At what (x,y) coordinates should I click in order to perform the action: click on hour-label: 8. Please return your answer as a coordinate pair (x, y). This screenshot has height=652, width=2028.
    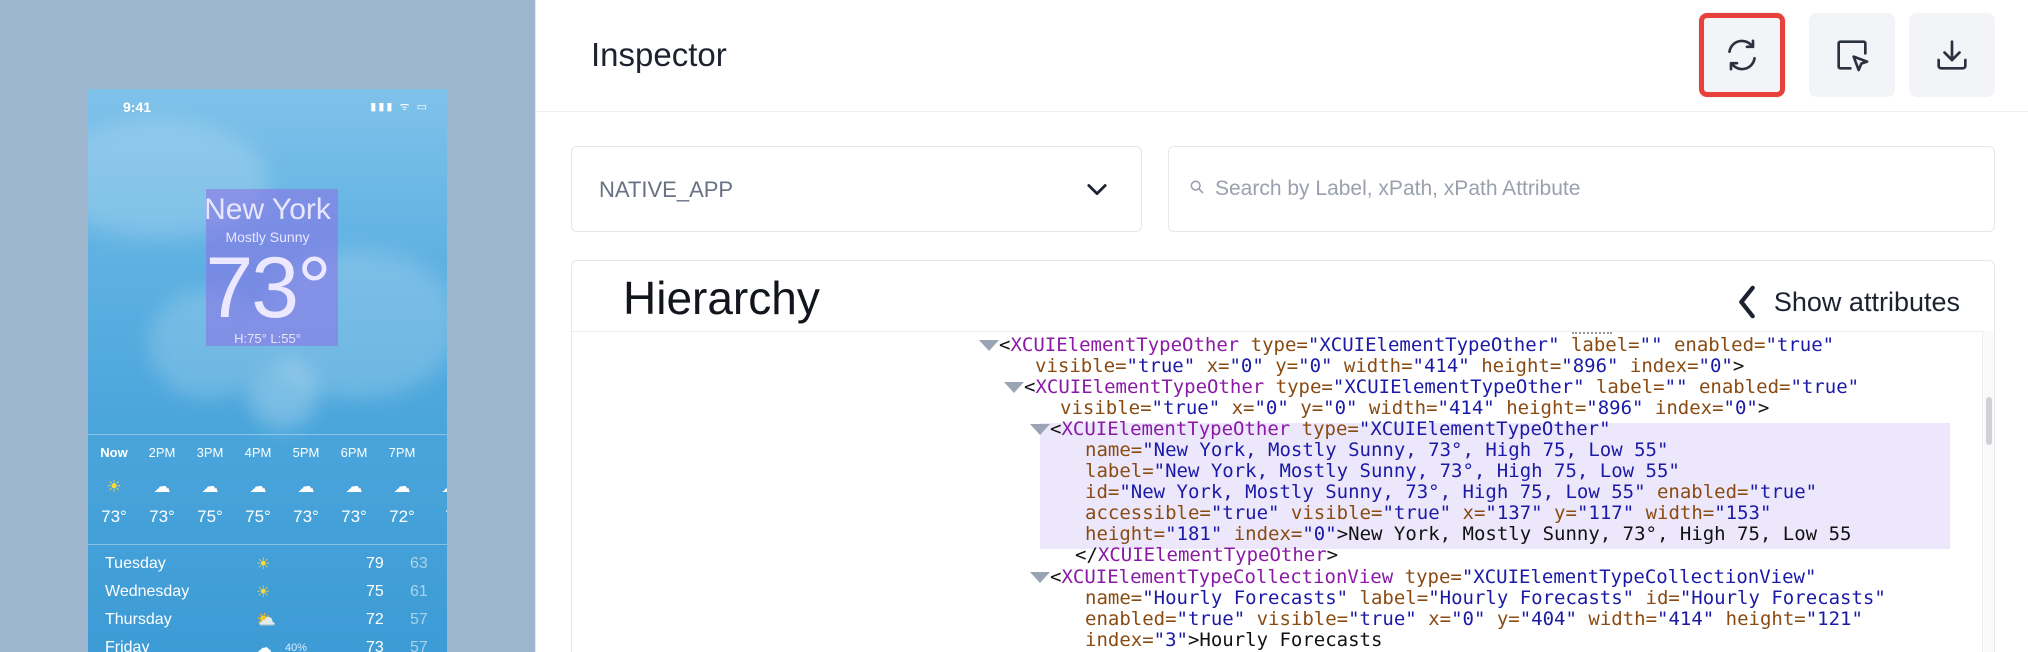
    Looking at the image, I should click on (436, 453).